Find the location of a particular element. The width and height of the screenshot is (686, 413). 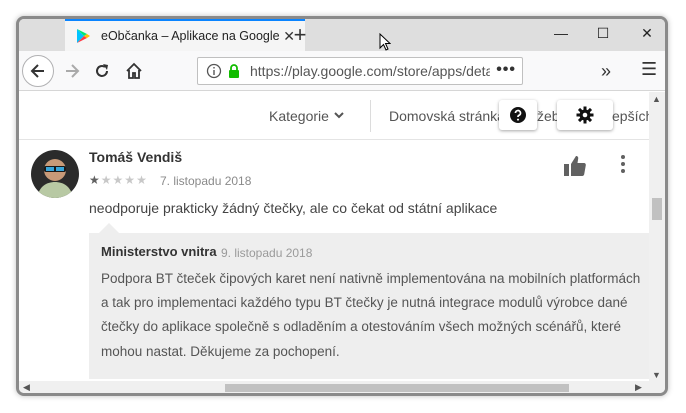

star-rating: ★★★★★ is located at coordinates (118, 180).